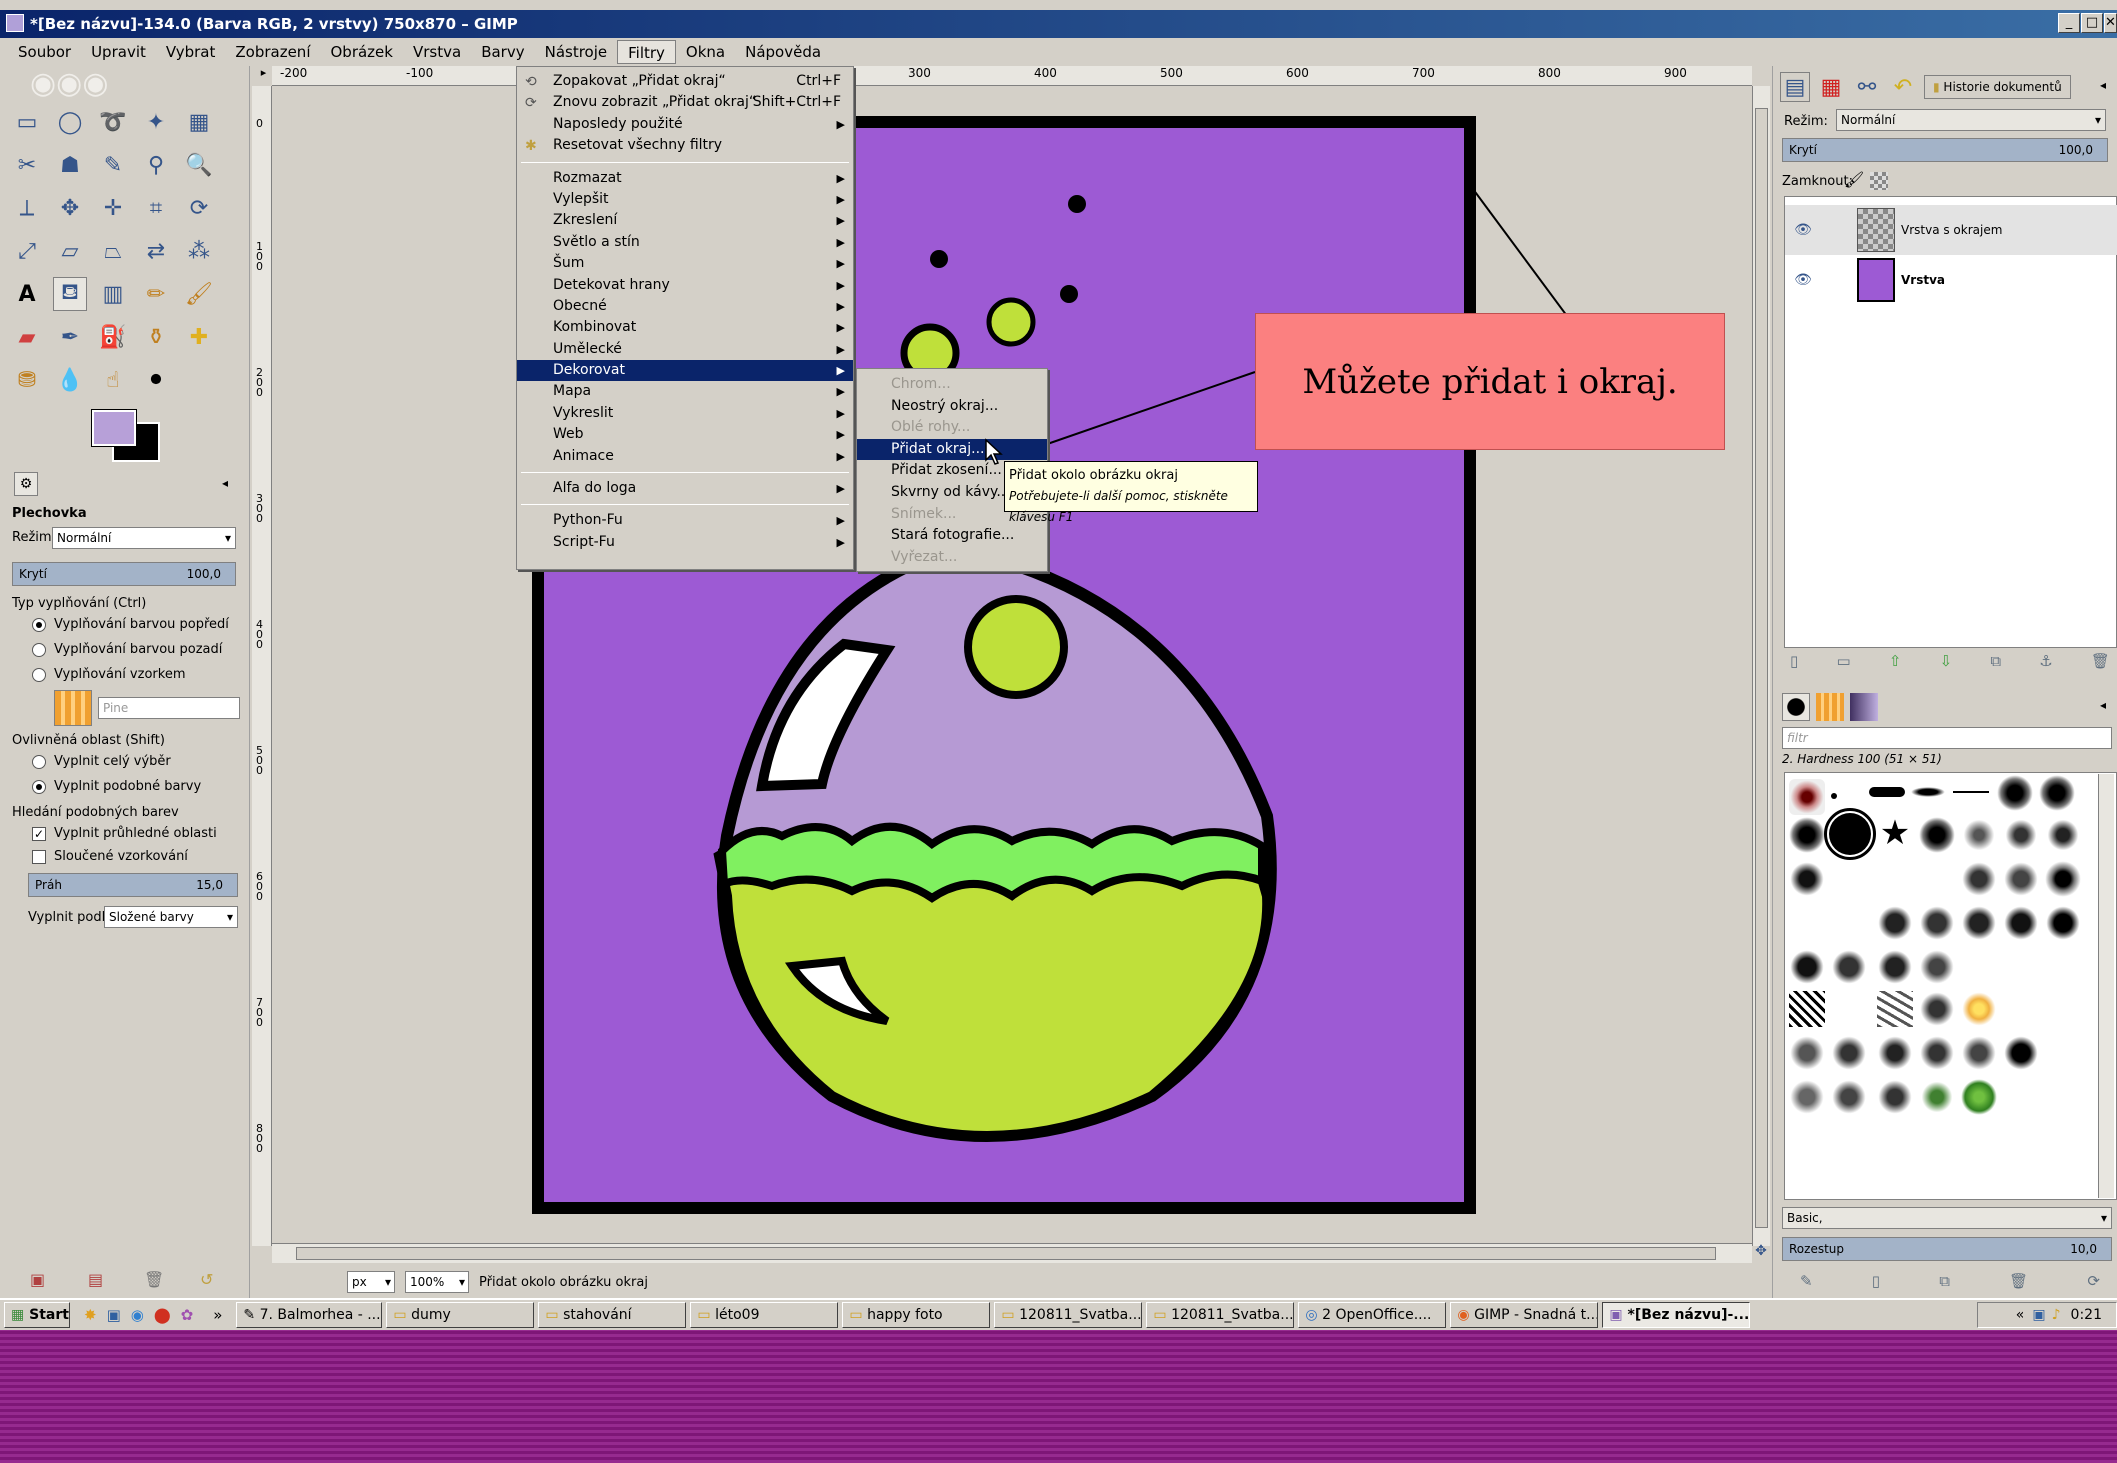 The image size is (2117, 1463). I want to click on menu-item-blur: Rozmazat ▶, so click(685, 178).